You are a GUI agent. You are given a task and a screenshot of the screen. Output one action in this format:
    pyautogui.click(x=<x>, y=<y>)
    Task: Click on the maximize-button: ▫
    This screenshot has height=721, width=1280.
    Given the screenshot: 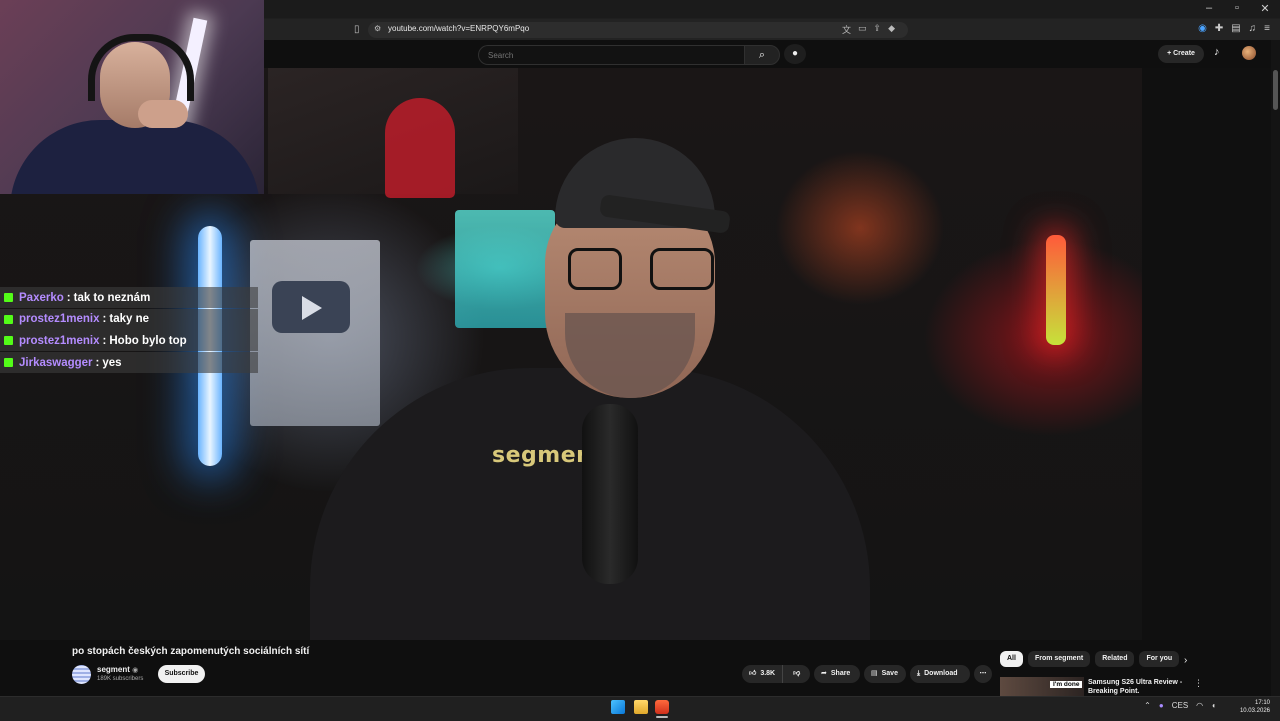 What is the action you would take?
    pyautogui.click(x=1237, y=8)
    